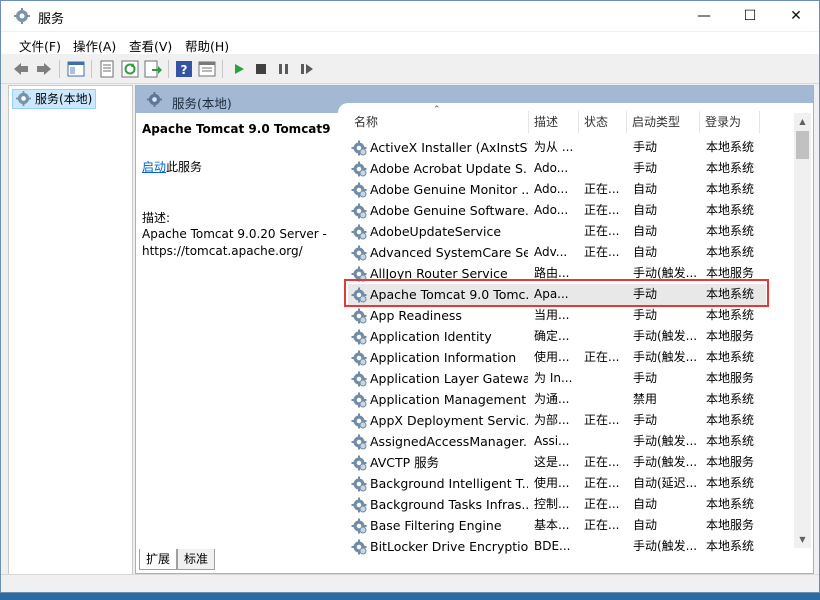  What do you see at coordinates (21, 69) in the screenshot?
I see `back-icon` at bounding box center [21, 69].